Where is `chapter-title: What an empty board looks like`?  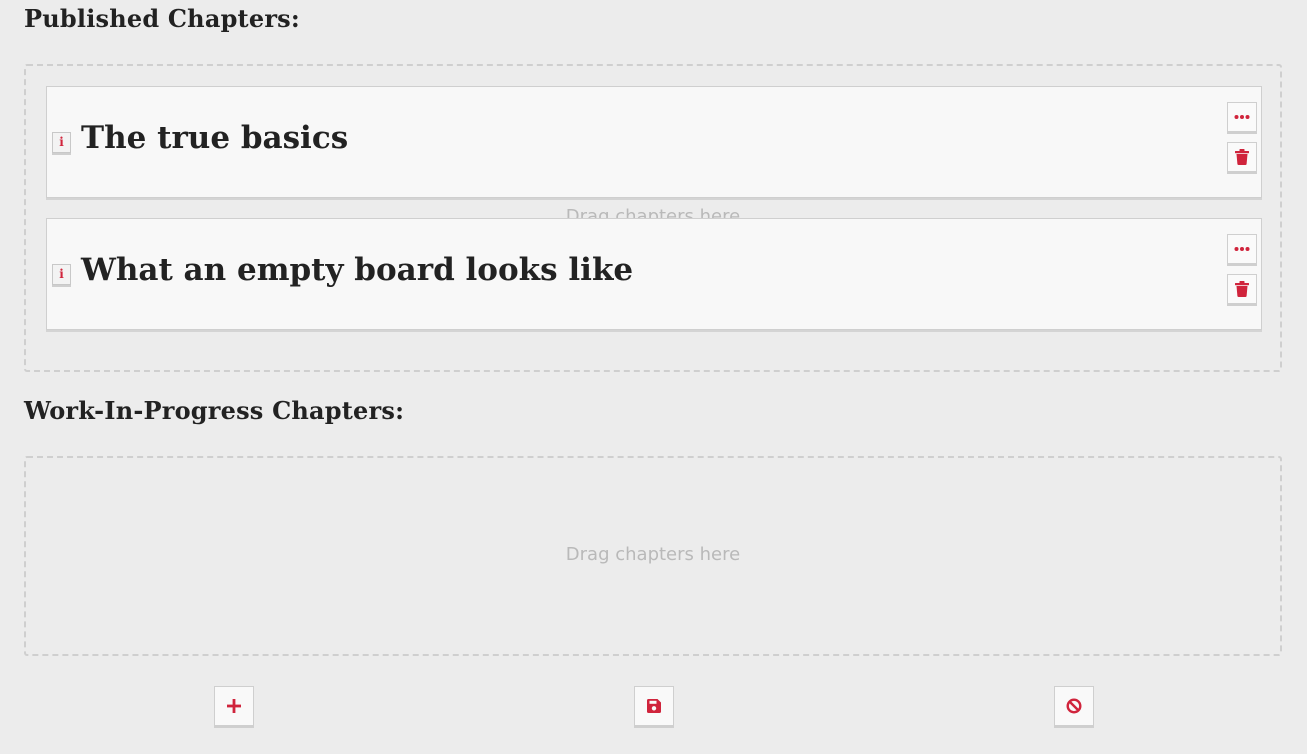
chapter-title: What an empty board looks like is located at coordinates (357, 270).